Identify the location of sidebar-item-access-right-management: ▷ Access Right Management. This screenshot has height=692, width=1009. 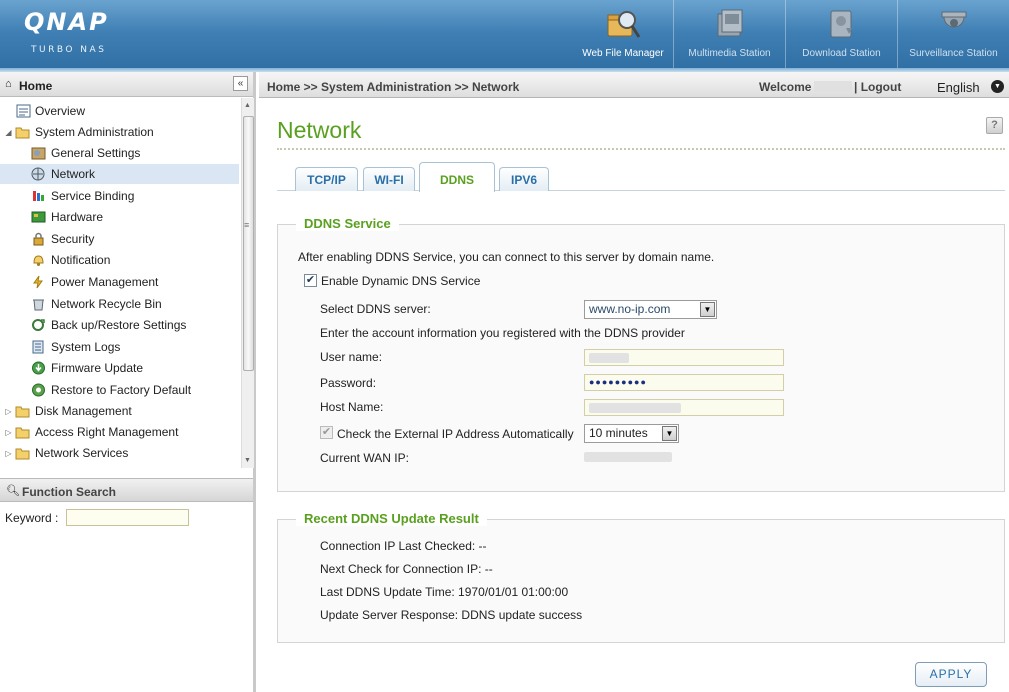
(119, 432).